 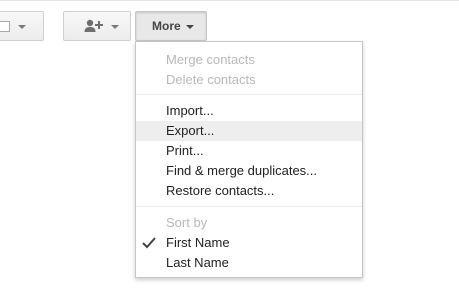 What do you see at coordinates (249, 60) in the screenshot?
I see `menu-item-merge-contacts: Merge contacts` at bounding box center [249, 60].